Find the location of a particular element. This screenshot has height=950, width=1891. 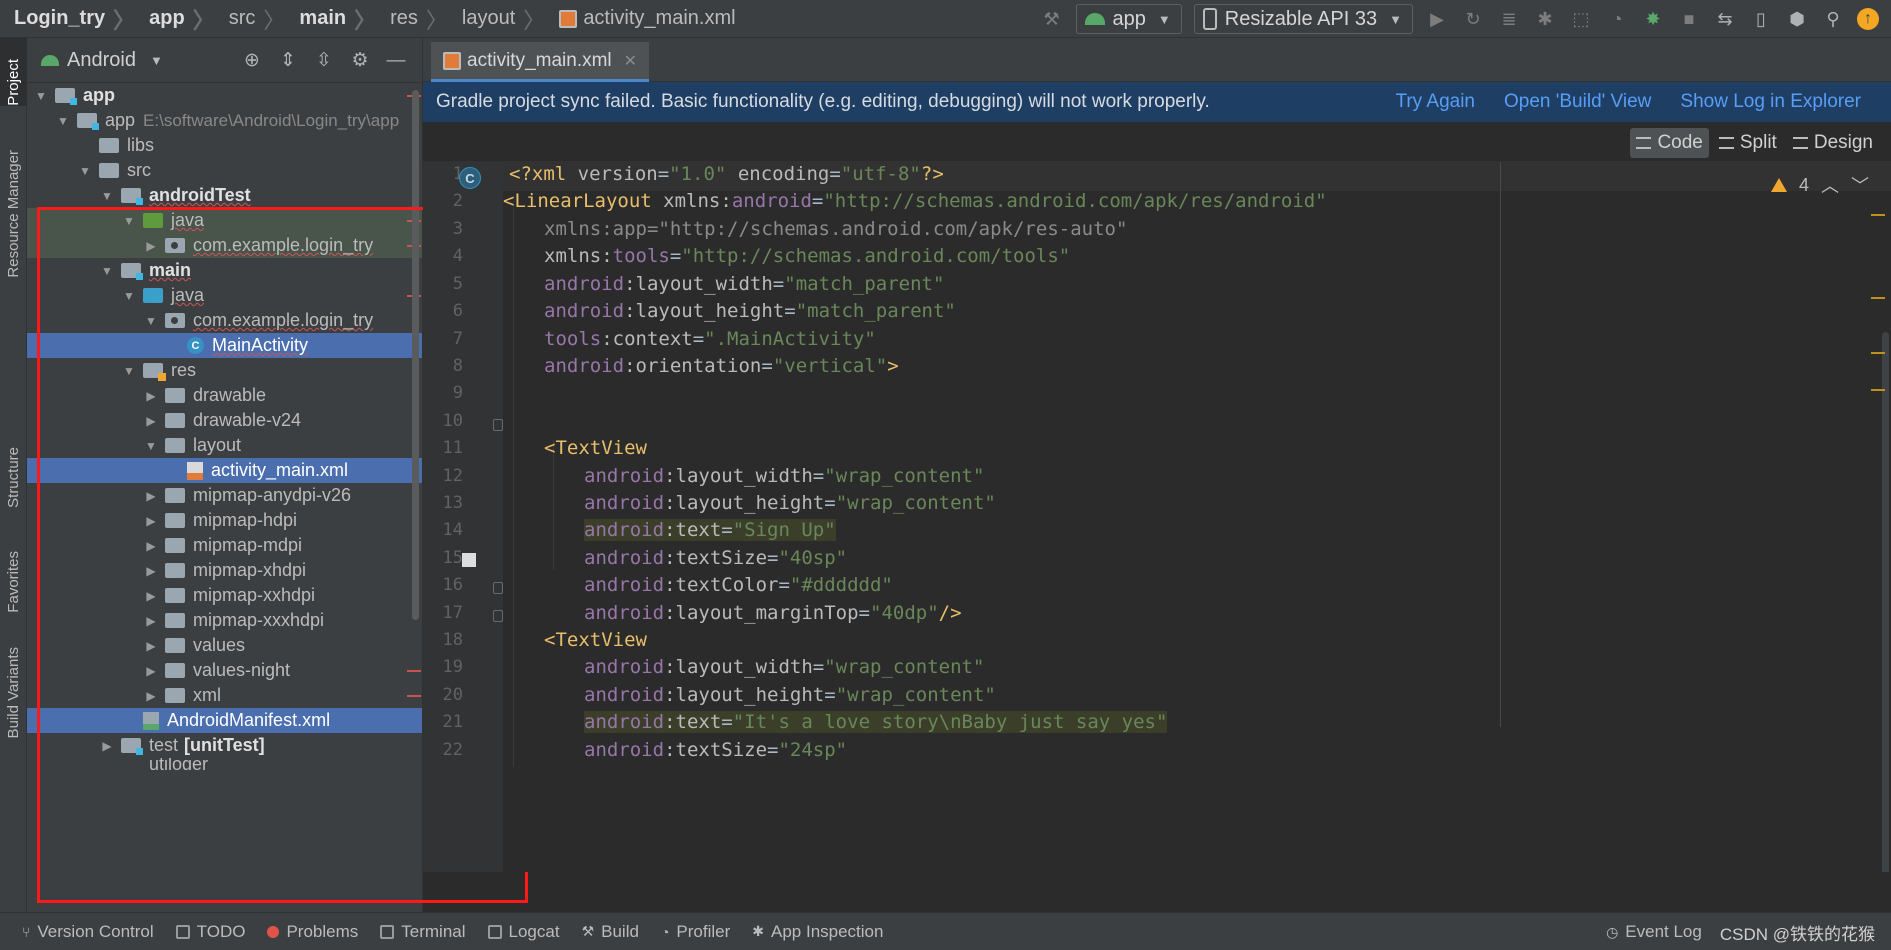

logcat-tab: Logcat is located at coordinates (523, 932).